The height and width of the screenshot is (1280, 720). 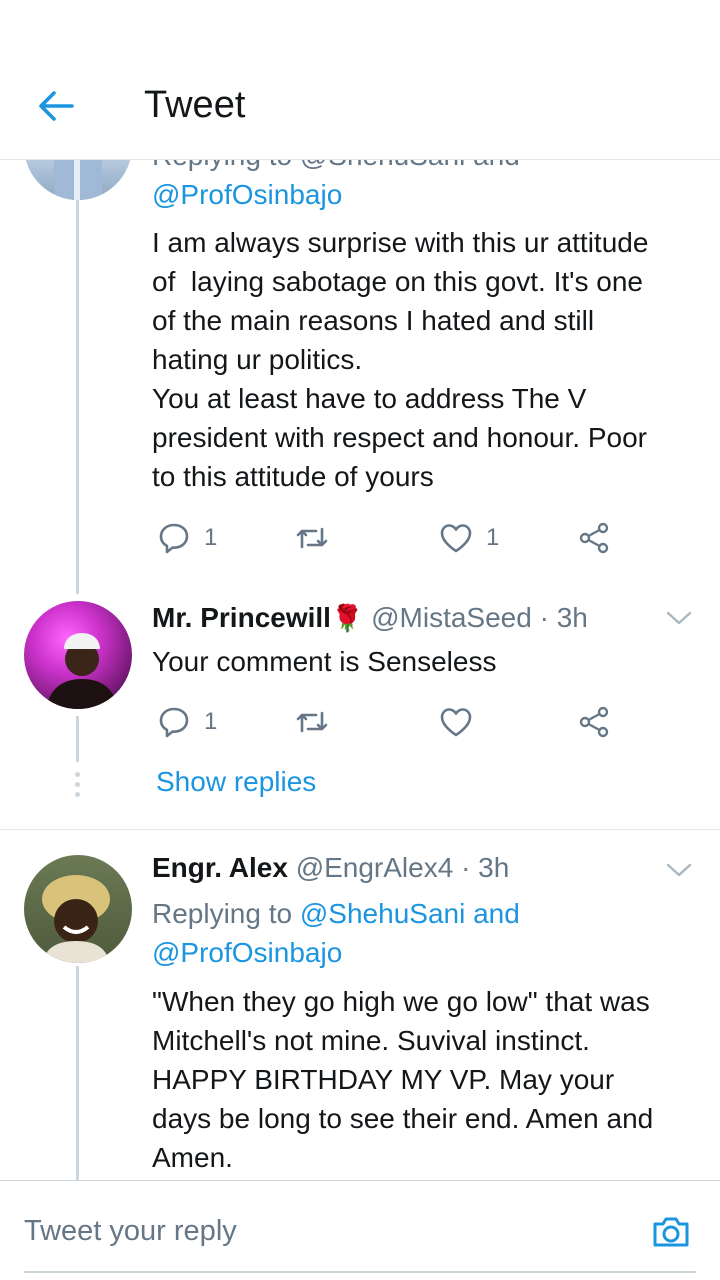 I want to click on tweet-line: HAPPY BIRTHDAY MY VP. May your, so click(x=383, y=1079).